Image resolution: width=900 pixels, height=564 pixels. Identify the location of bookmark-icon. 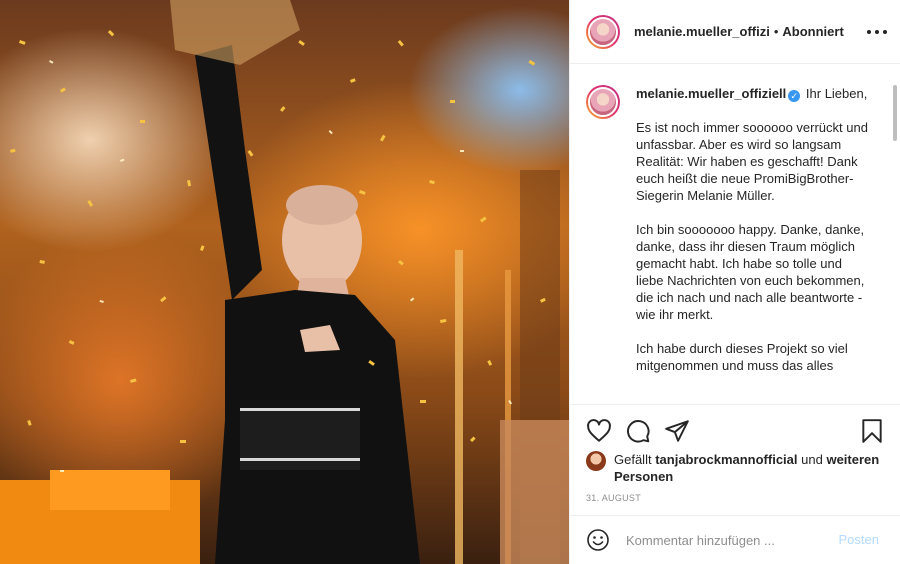
(872, 431).